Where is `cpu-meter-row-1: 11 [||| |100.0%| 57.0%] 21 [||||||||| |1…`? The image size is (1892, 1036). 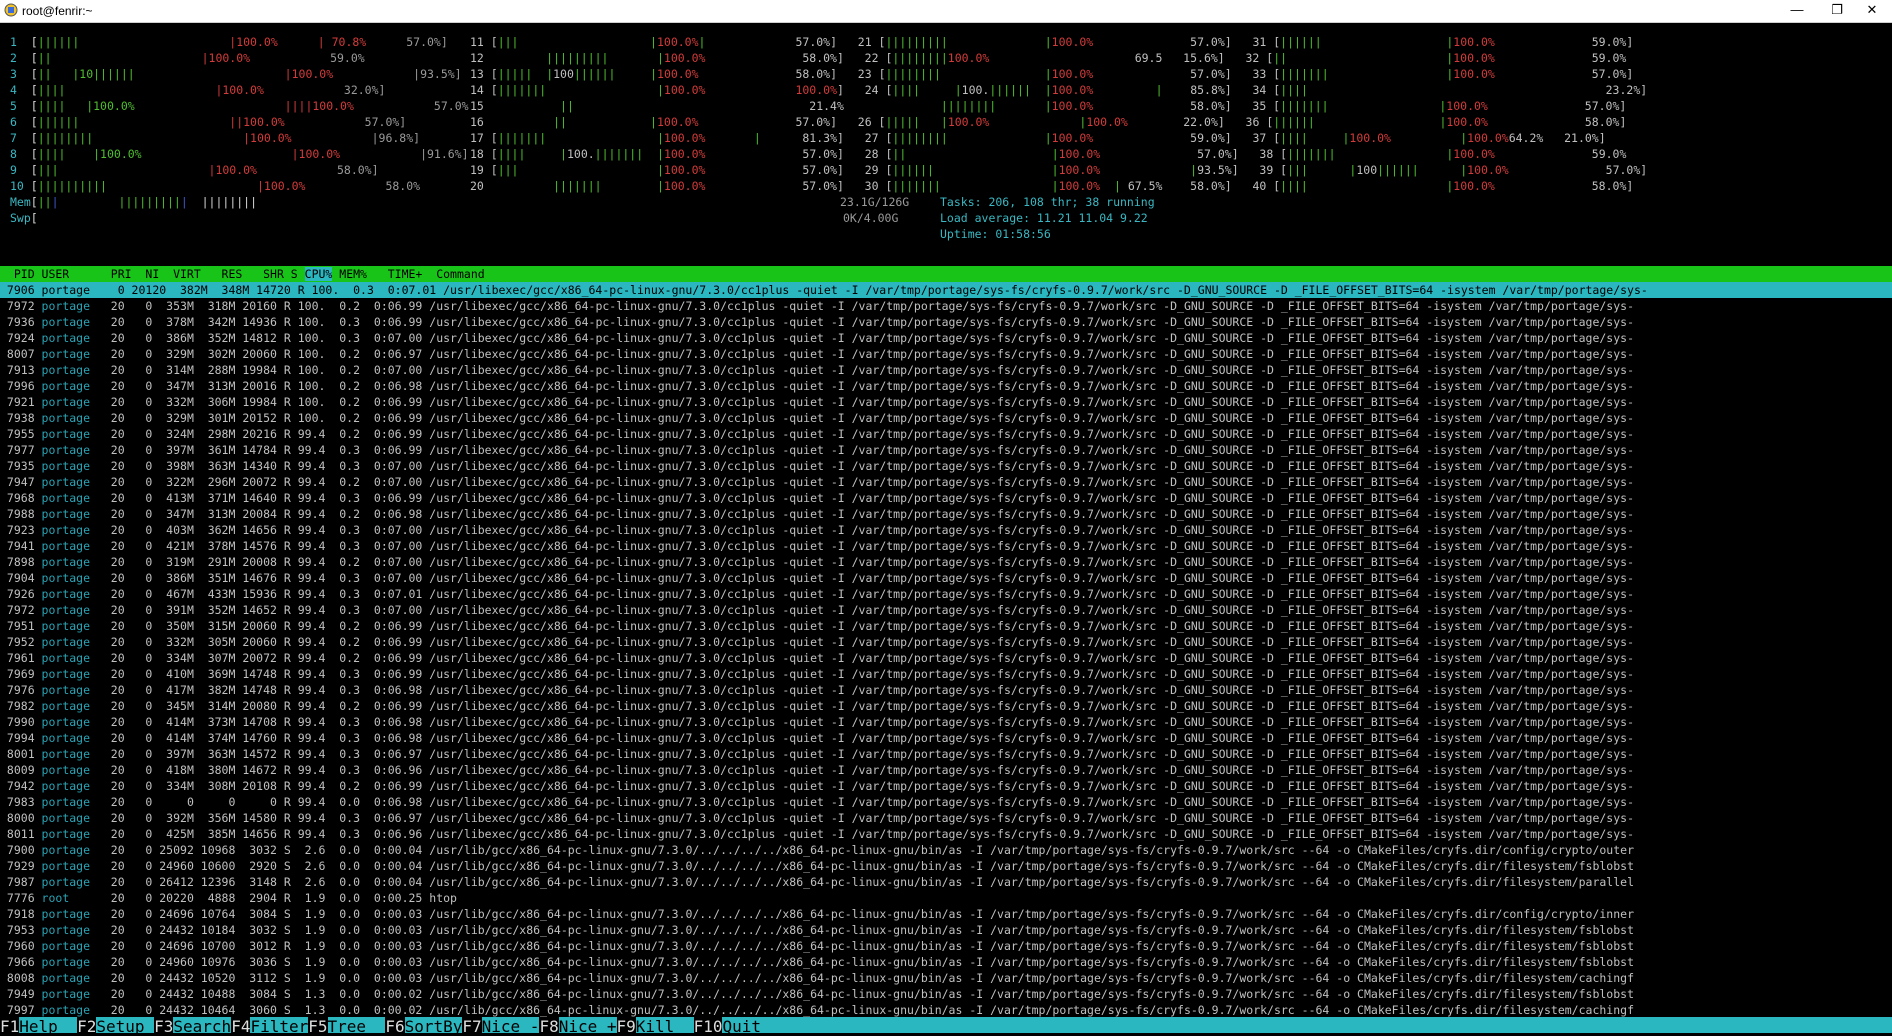 cpu-meter-row-1: 11 [||| |100.0%| 57.0%] 21 [||||||||| |1… is located at coordinates (1052, 42).